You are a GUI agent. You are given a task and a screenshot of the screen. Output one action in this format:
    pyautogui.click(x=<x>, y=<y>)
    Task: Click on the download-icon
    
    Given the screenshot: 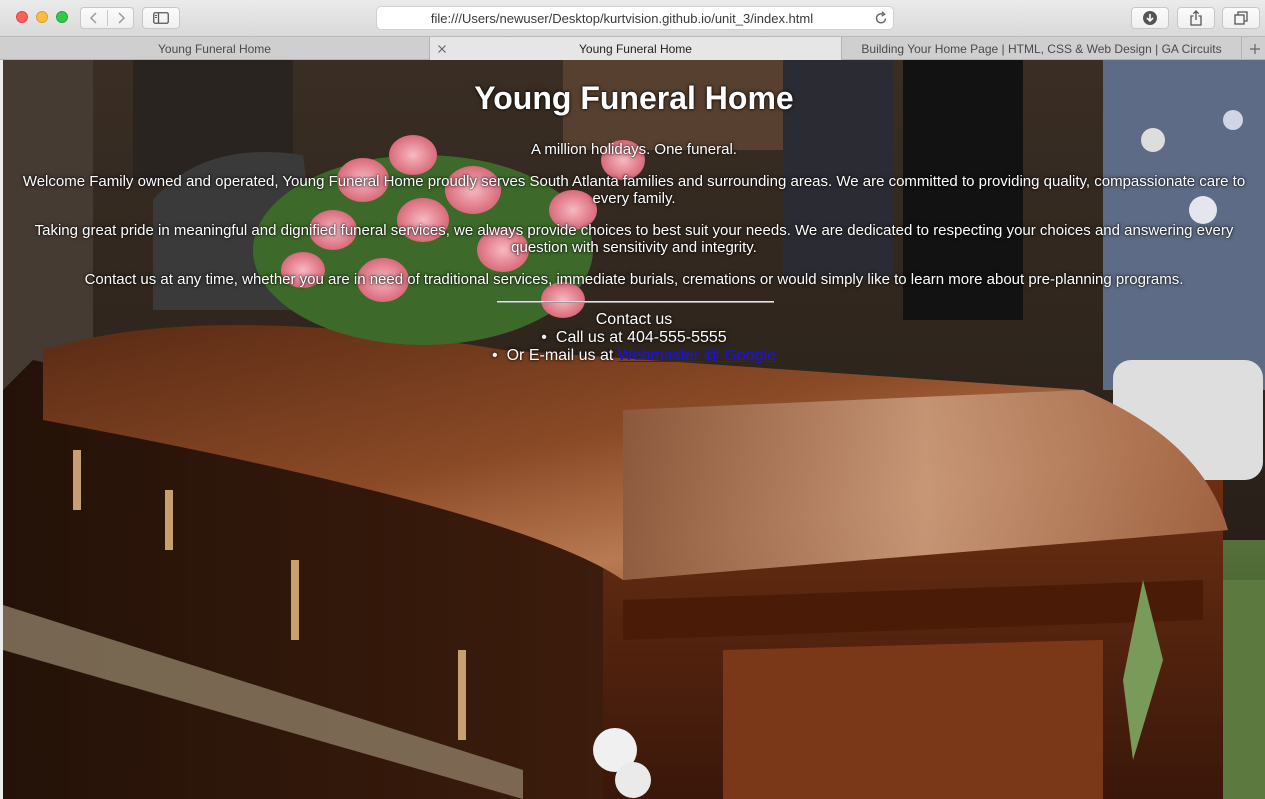 What is the action you would take?
    pyautogui.click(x=1150, y=18)
    